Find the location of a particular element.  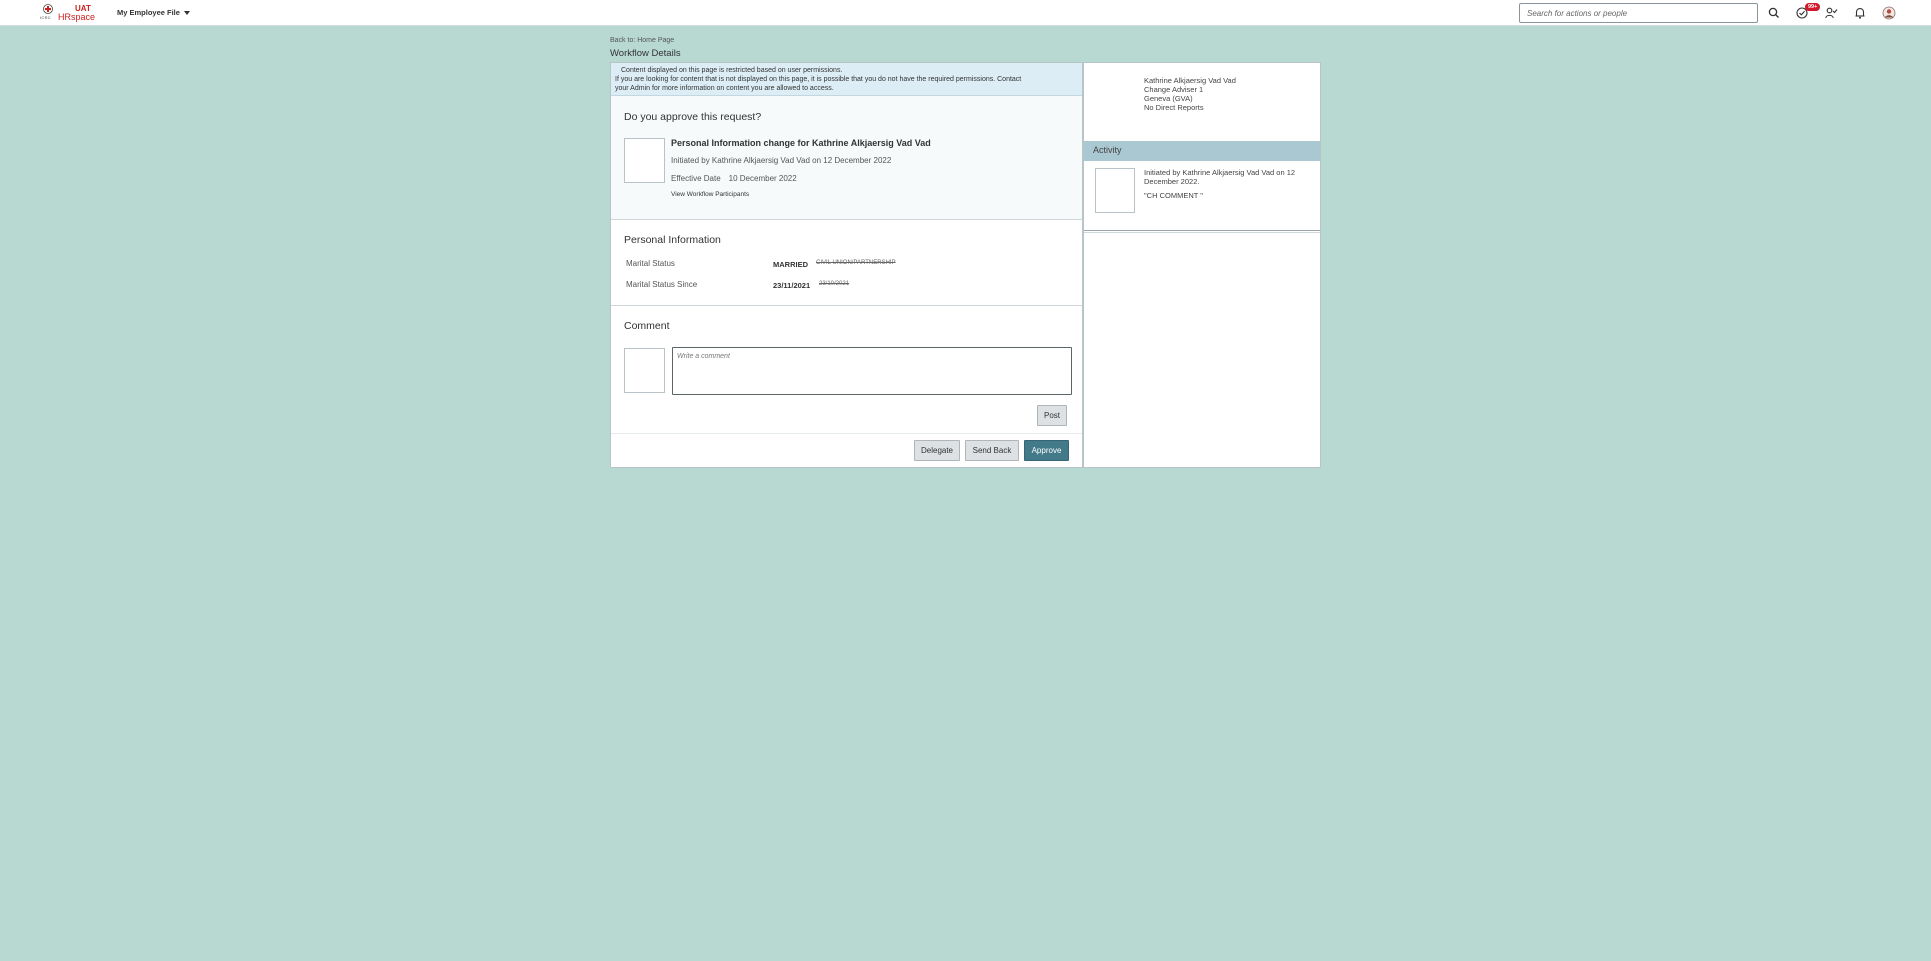

activity-comment: "CH COMMENT " is located at coordinates (1173, 195).